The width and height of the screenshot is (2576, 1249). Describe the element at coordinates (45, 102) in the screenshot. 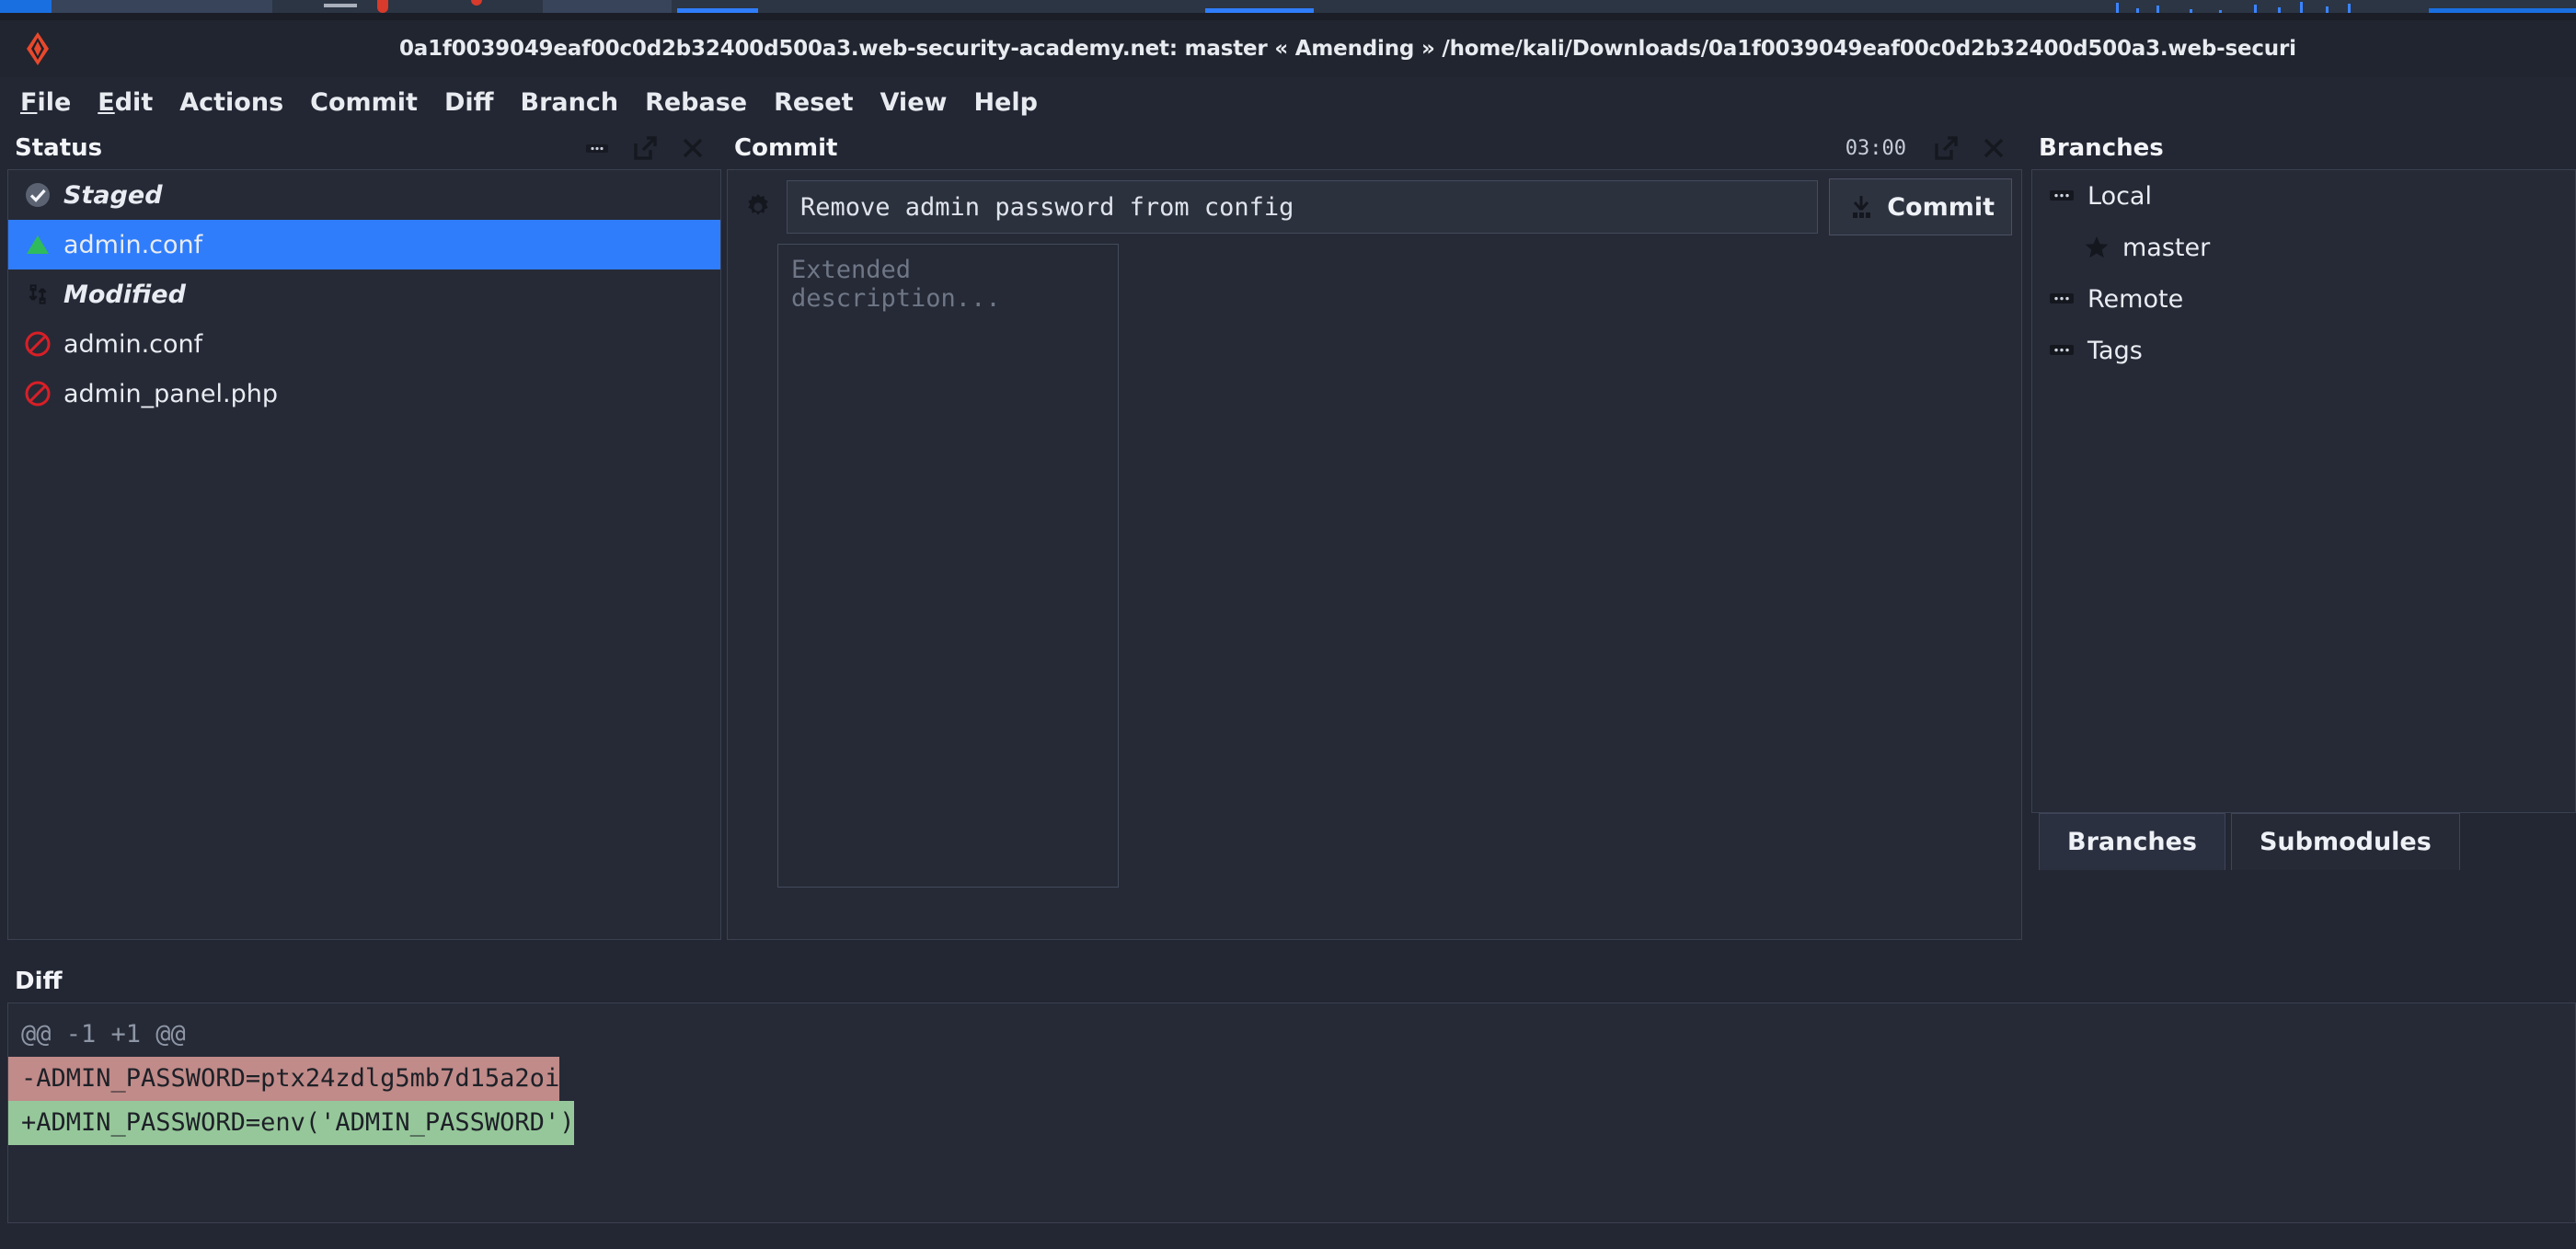

I see `menu-item-file: File` at that location.